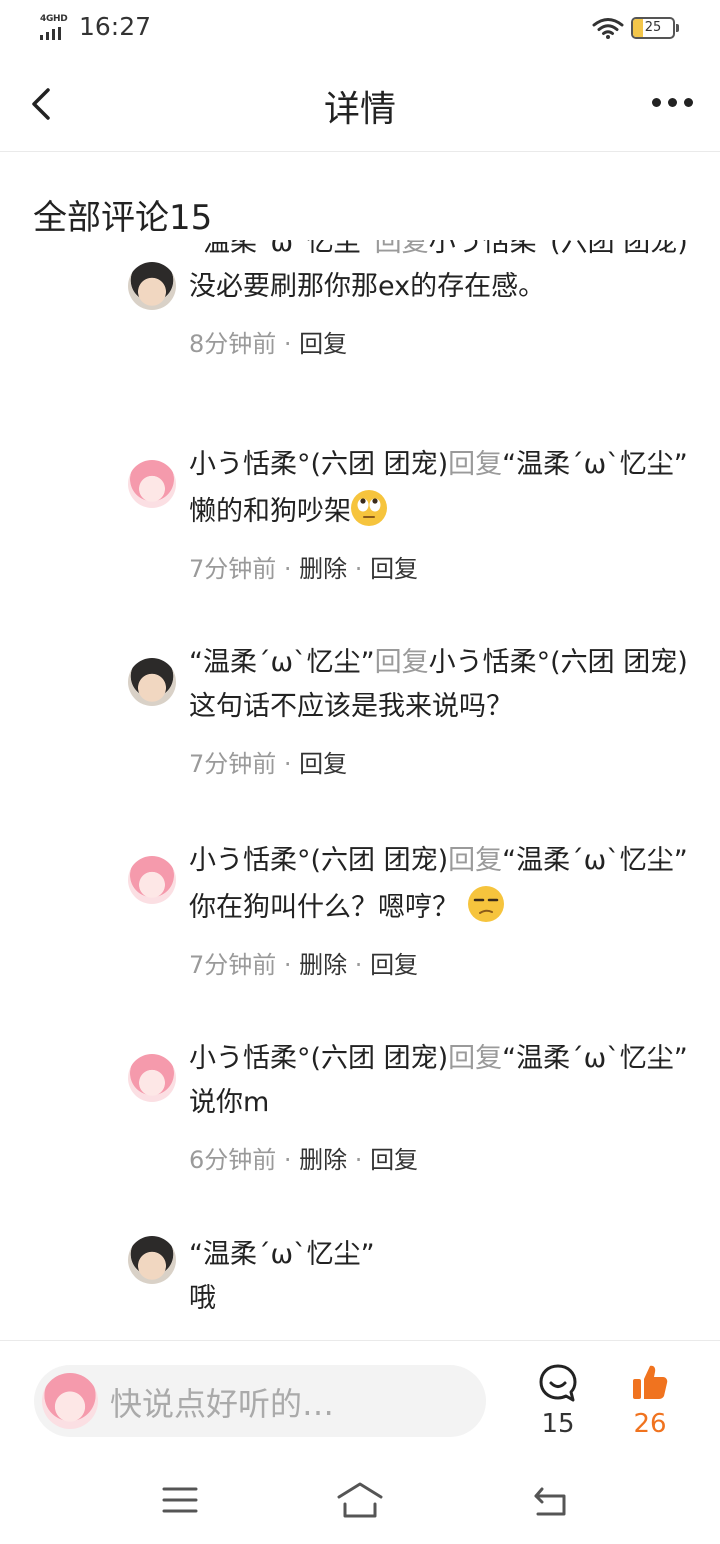 This screenshot has height=1544, width=720. I want to click on my-avatar, so click(70, 1401).